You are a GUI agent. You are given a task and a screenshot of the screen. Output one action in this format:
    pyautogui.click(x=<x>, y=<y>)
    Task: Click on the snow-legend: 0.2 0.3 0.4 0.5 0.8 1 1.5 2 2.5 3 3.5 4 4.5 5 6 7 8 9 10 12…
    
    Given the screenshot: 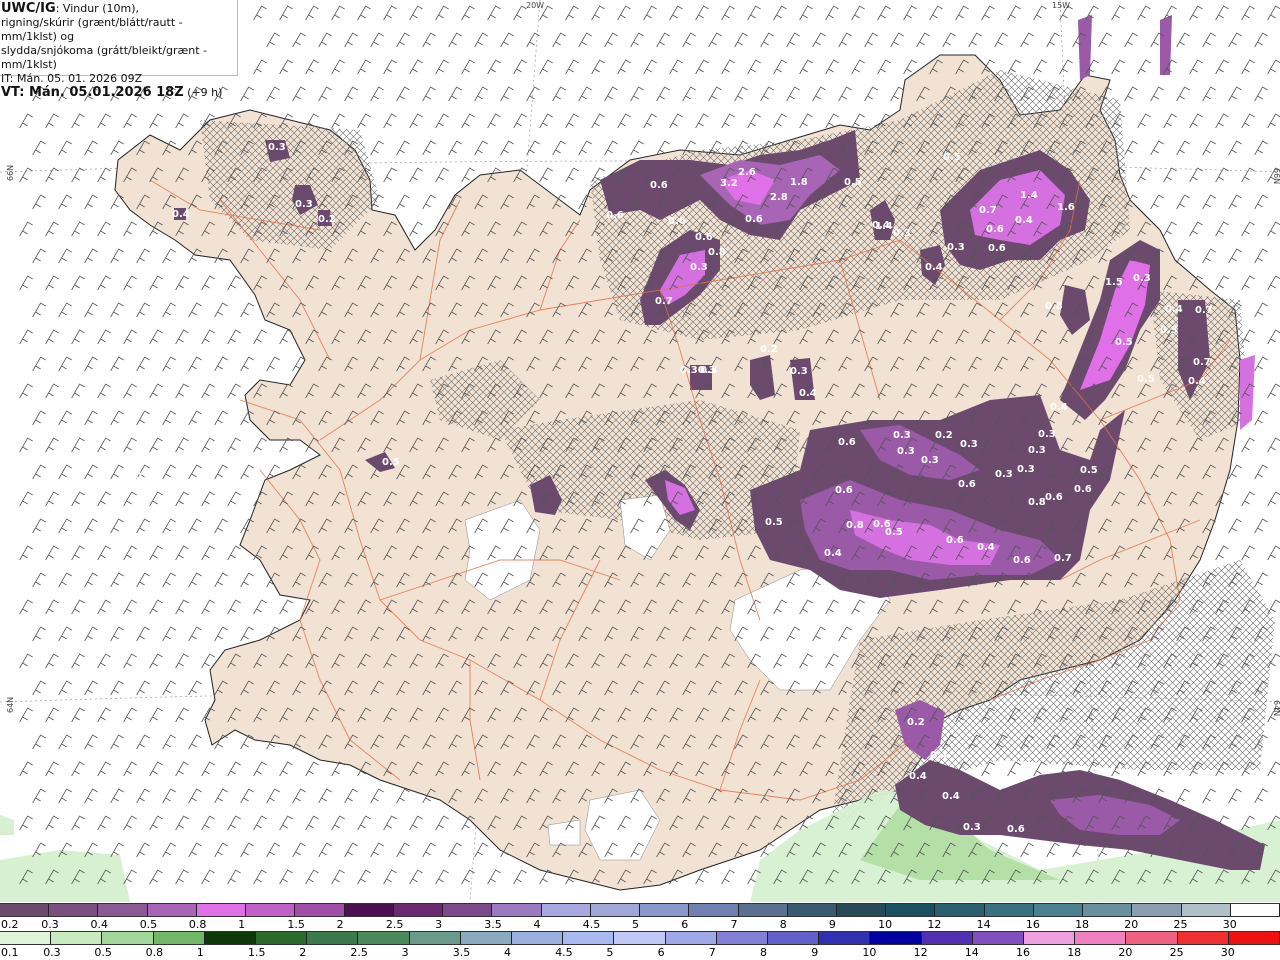 What is the action you would take?
    pyautogui.click(x=640, y=917)
    